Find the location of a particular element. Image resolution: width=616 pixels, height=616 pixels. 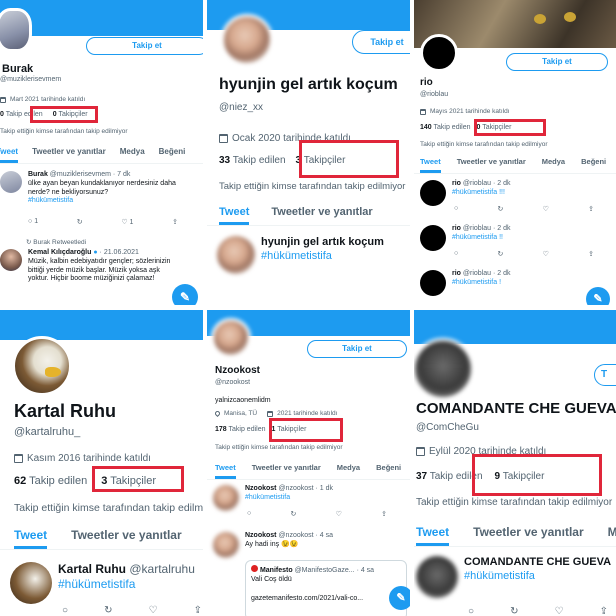

joined-date: Mart 2021 tarihinde katıldı is located at coordinates (42, 99).